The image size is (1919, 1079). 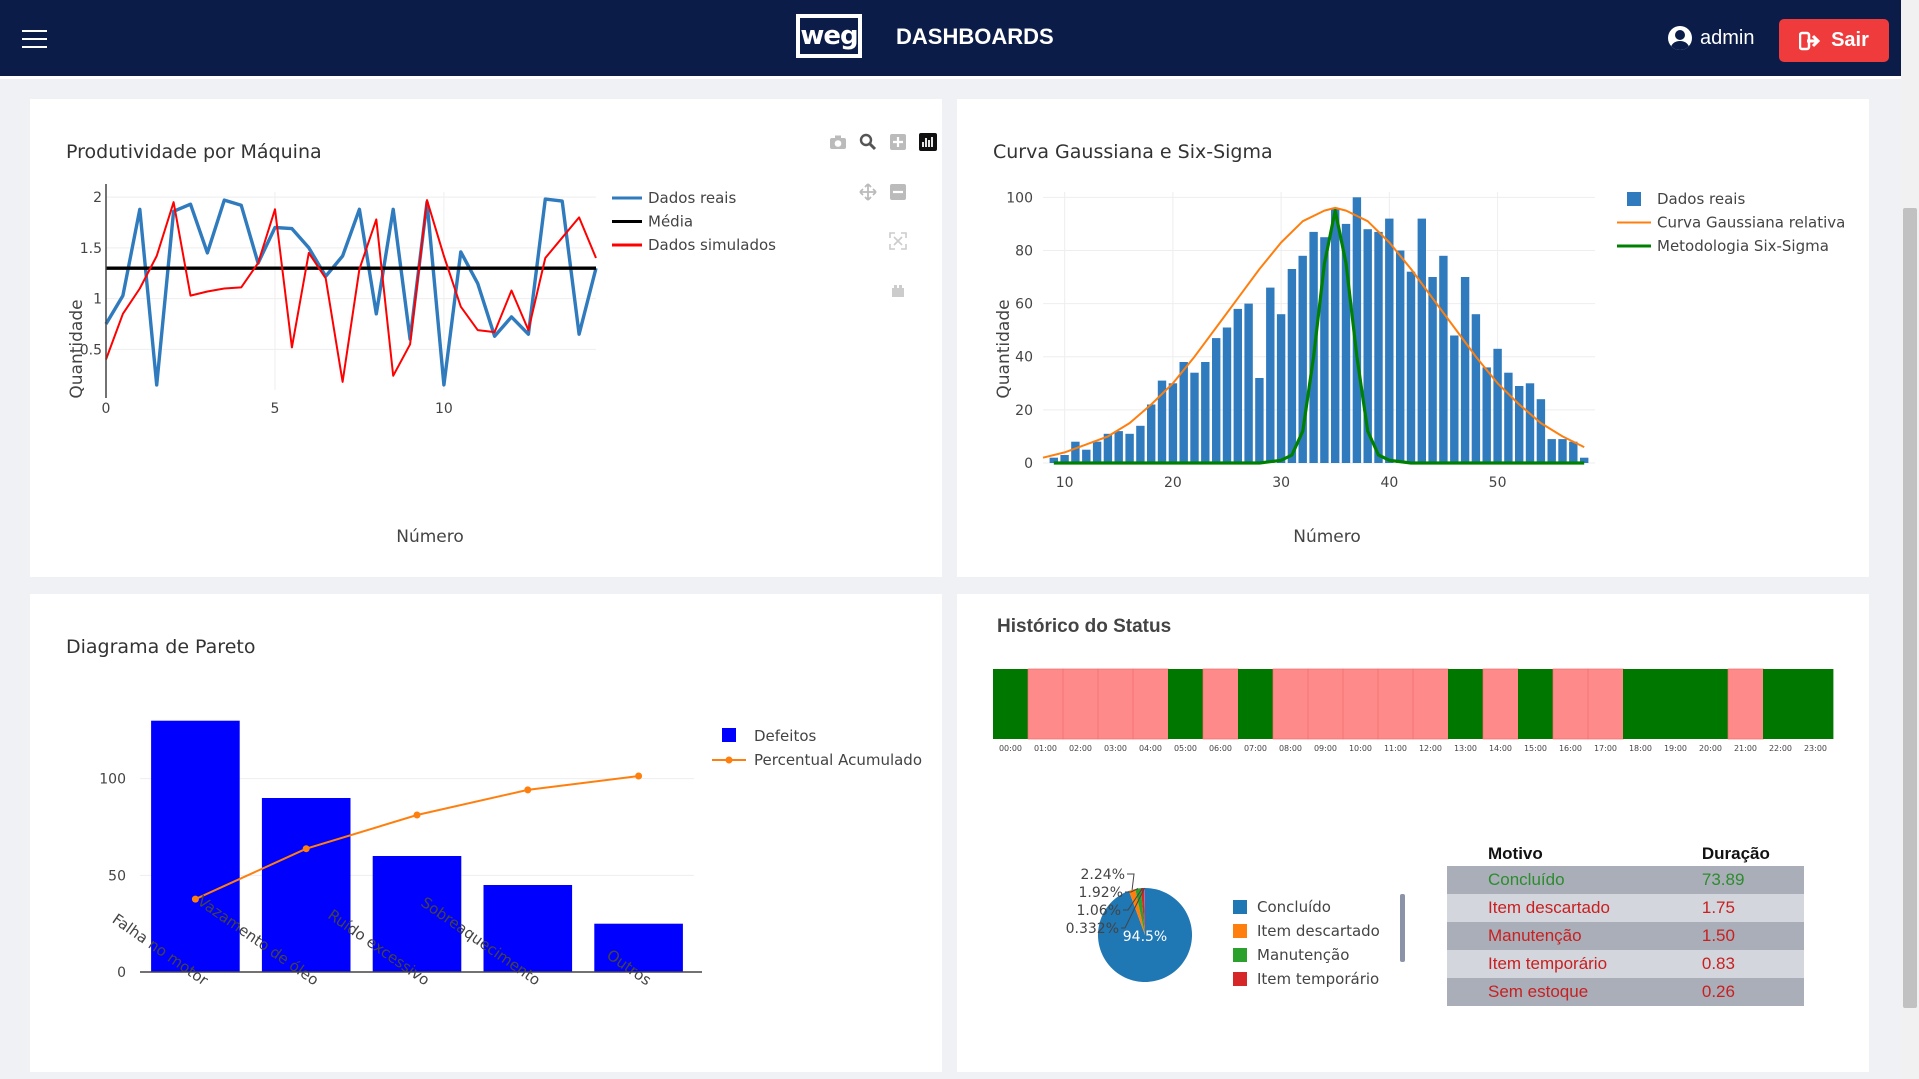 What do you see at coordinates (1024, 358) in the screenshot?
I see `y-tick-label: 40` at bounding box center [1024, 358].